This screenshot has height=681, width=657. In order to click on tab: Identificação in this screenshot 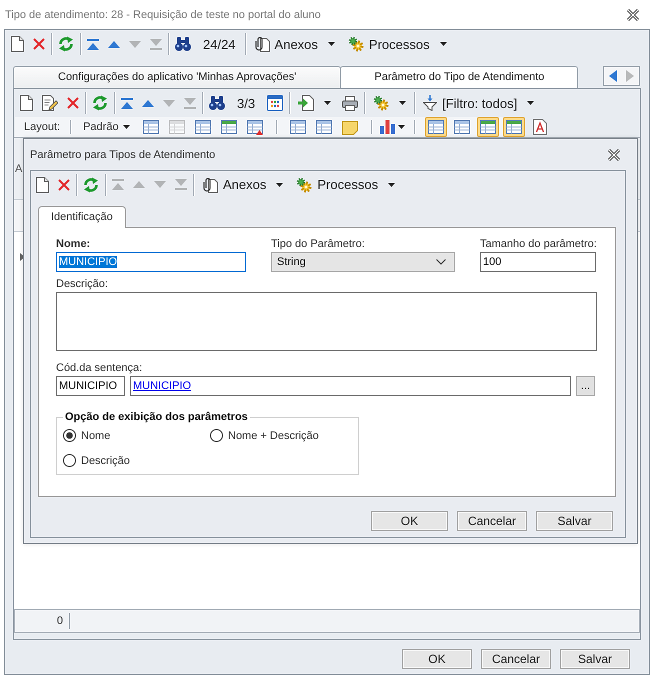, I will do `click(82, 217)`.